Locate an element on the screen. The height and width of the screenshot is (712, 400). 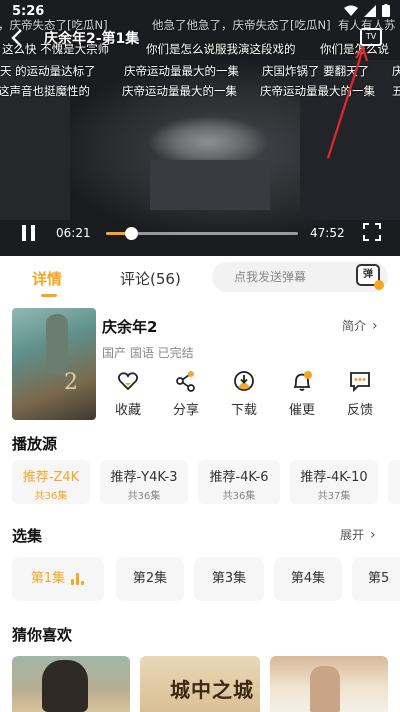
action-bar: 收藏 分享 下载 催更 反馈 is located at coordinates (250, 395).